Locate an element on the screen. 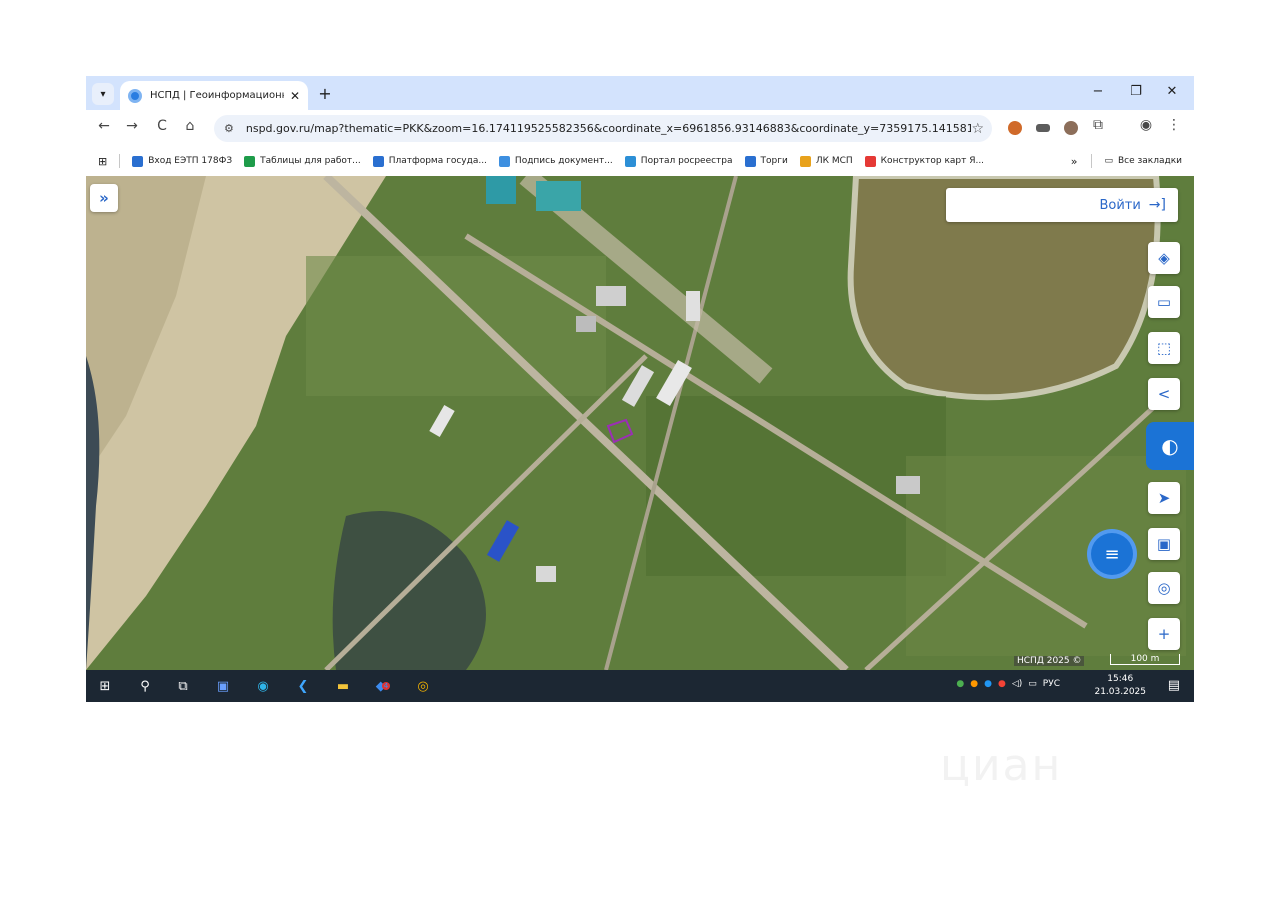  task-view-icon: ⧉ is located at coordinates (183, 686).